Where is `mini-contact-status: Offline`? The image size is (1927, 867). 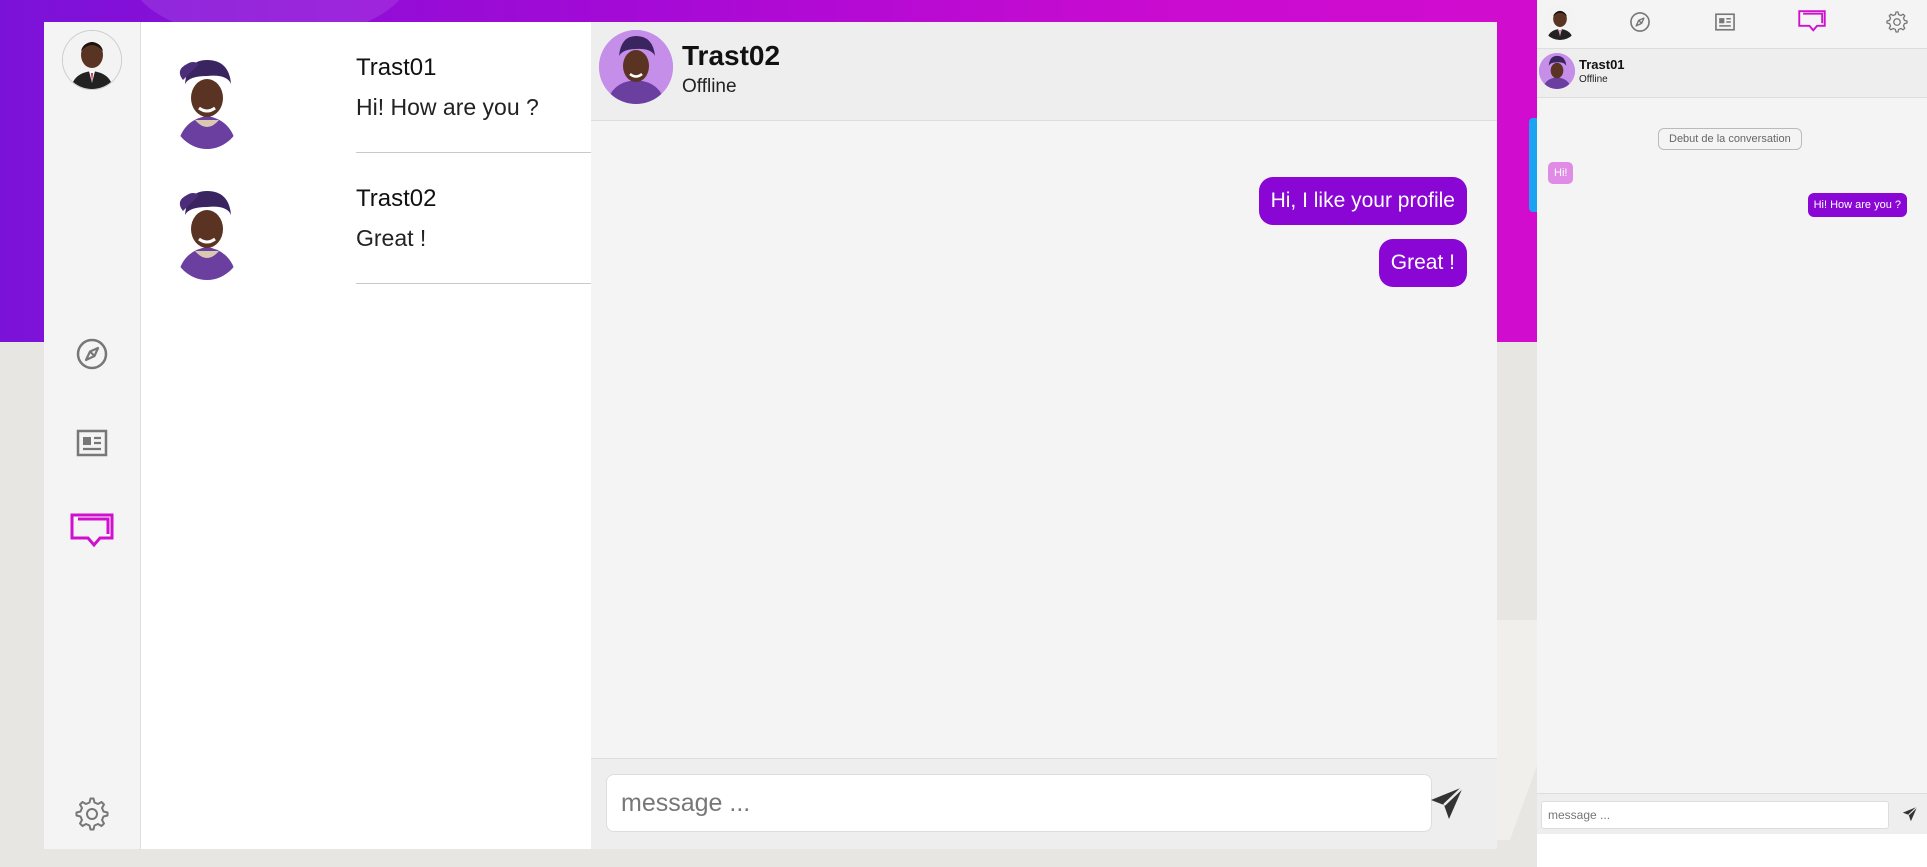
mini-contact-status: Offline is located at coordinates (1593, 79).